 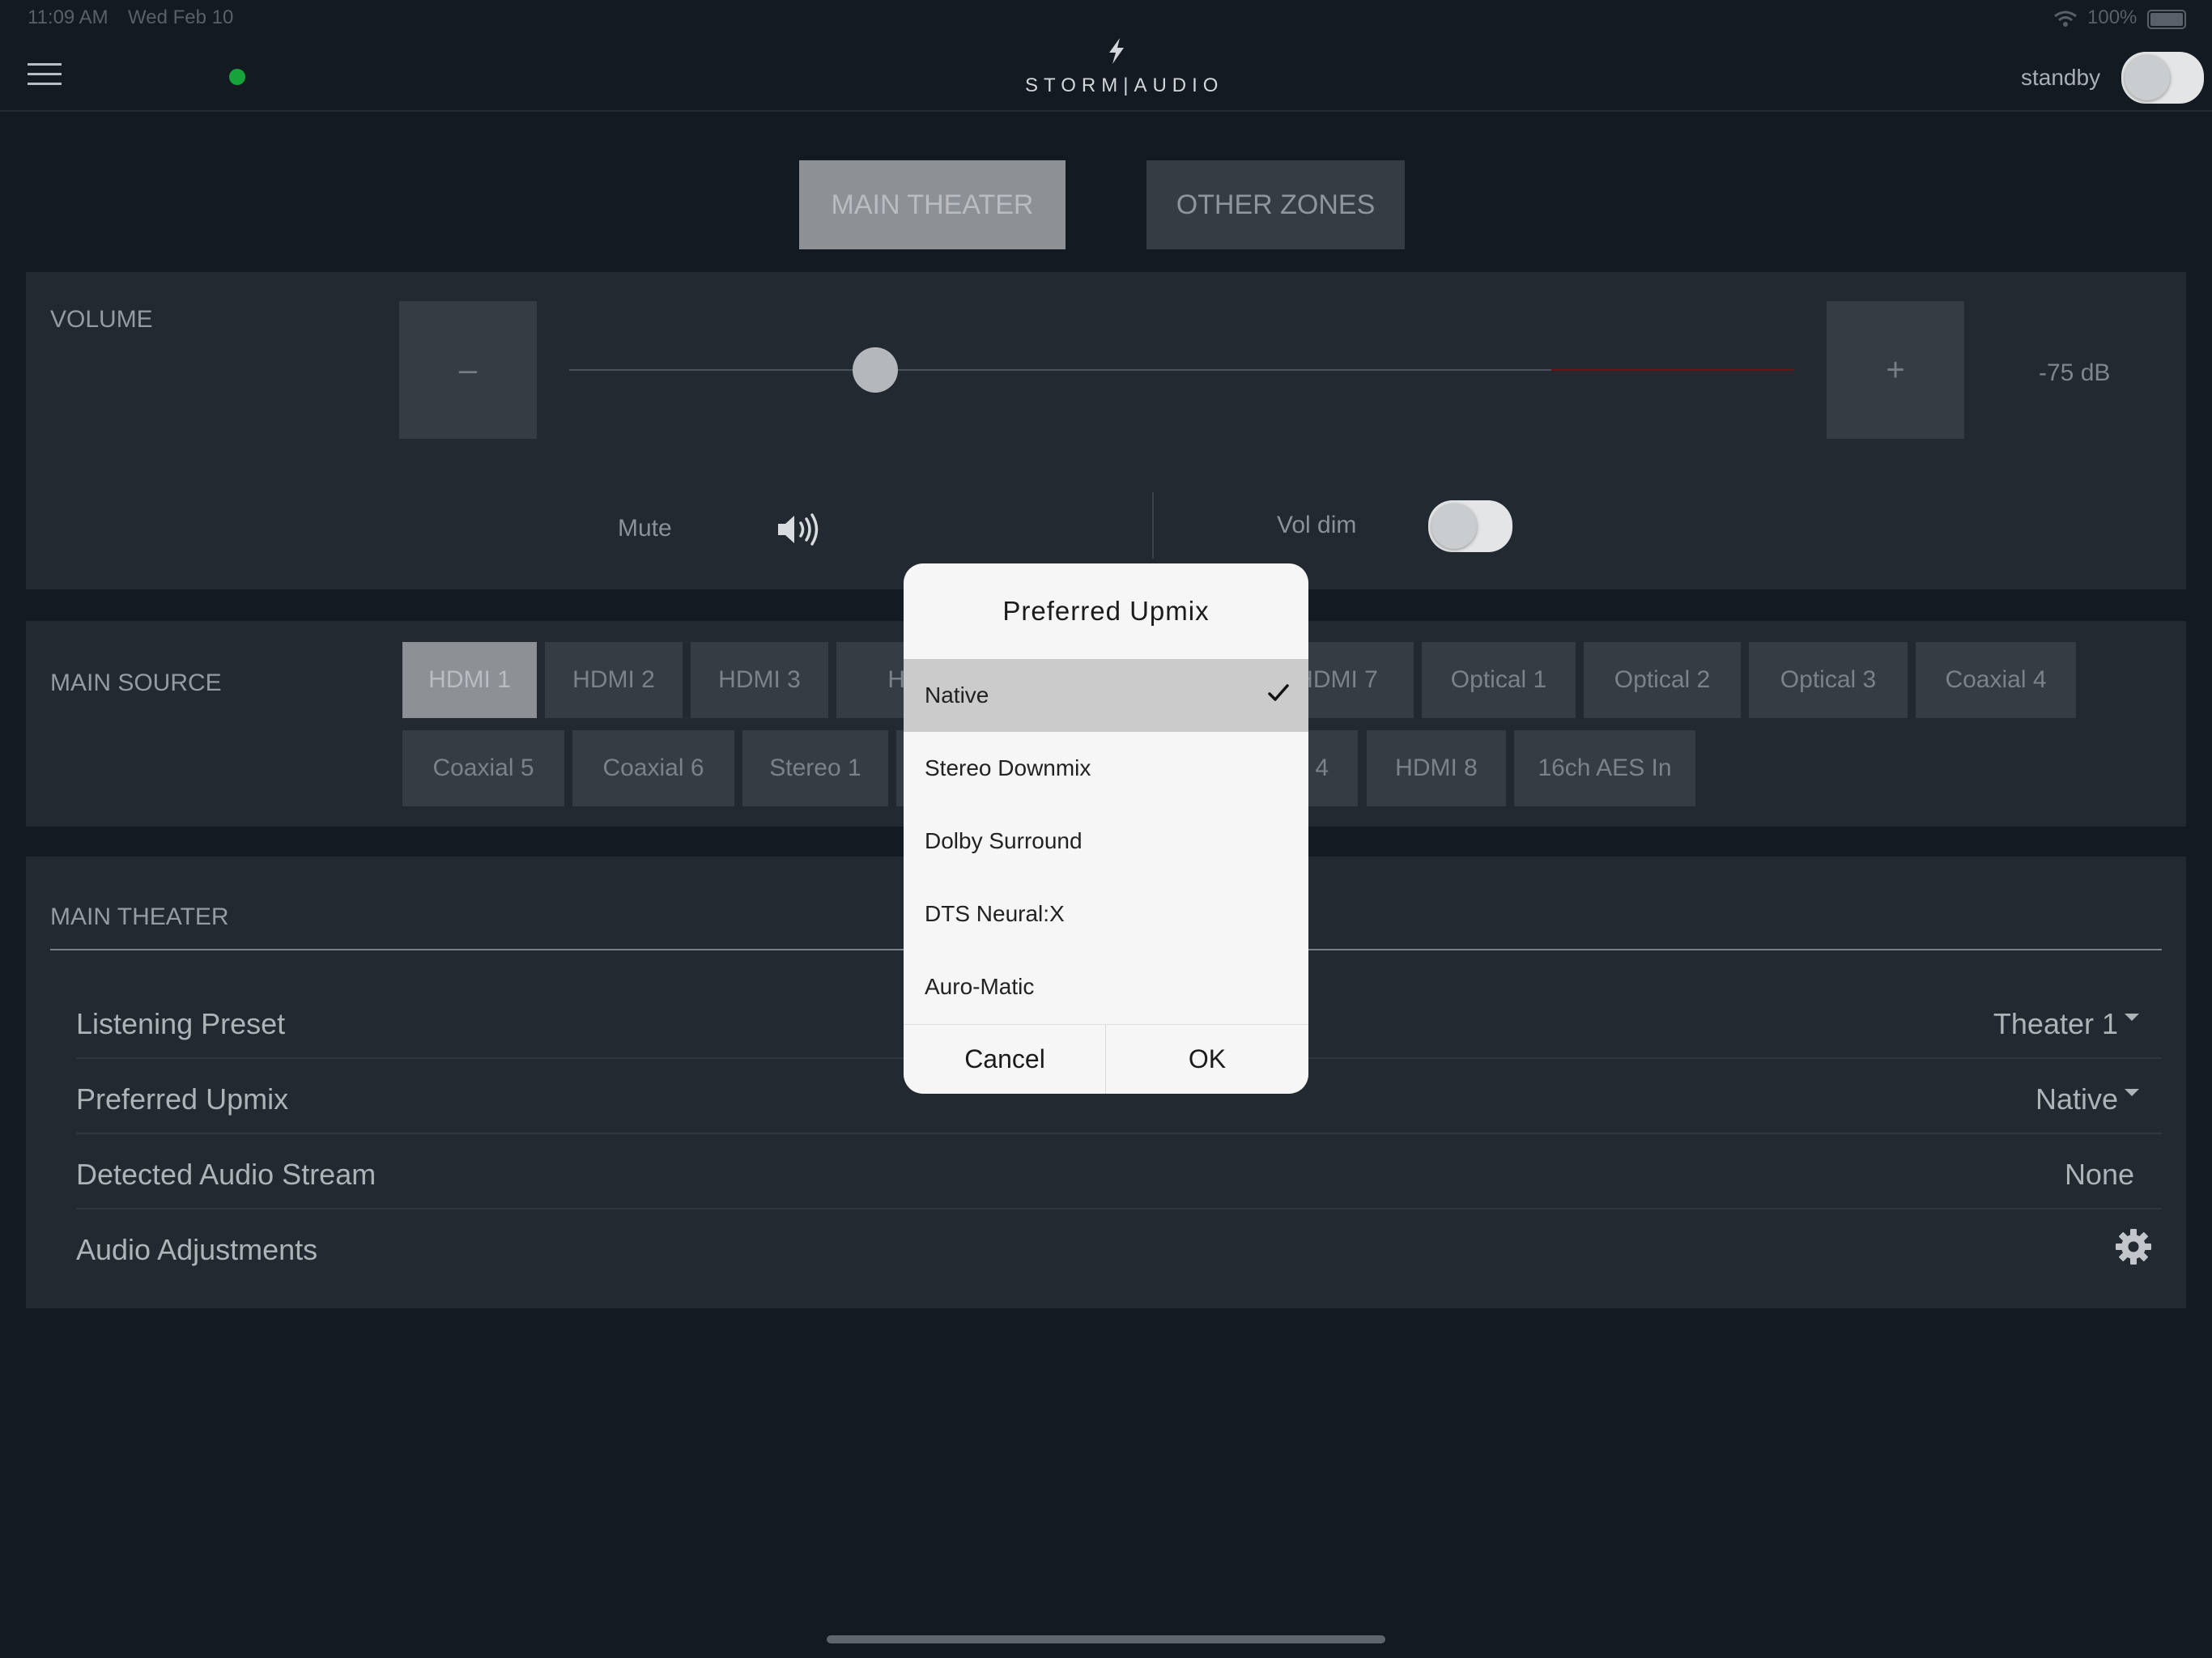 I want to click on volume-slider-thumb, so click(x=876, y=370).